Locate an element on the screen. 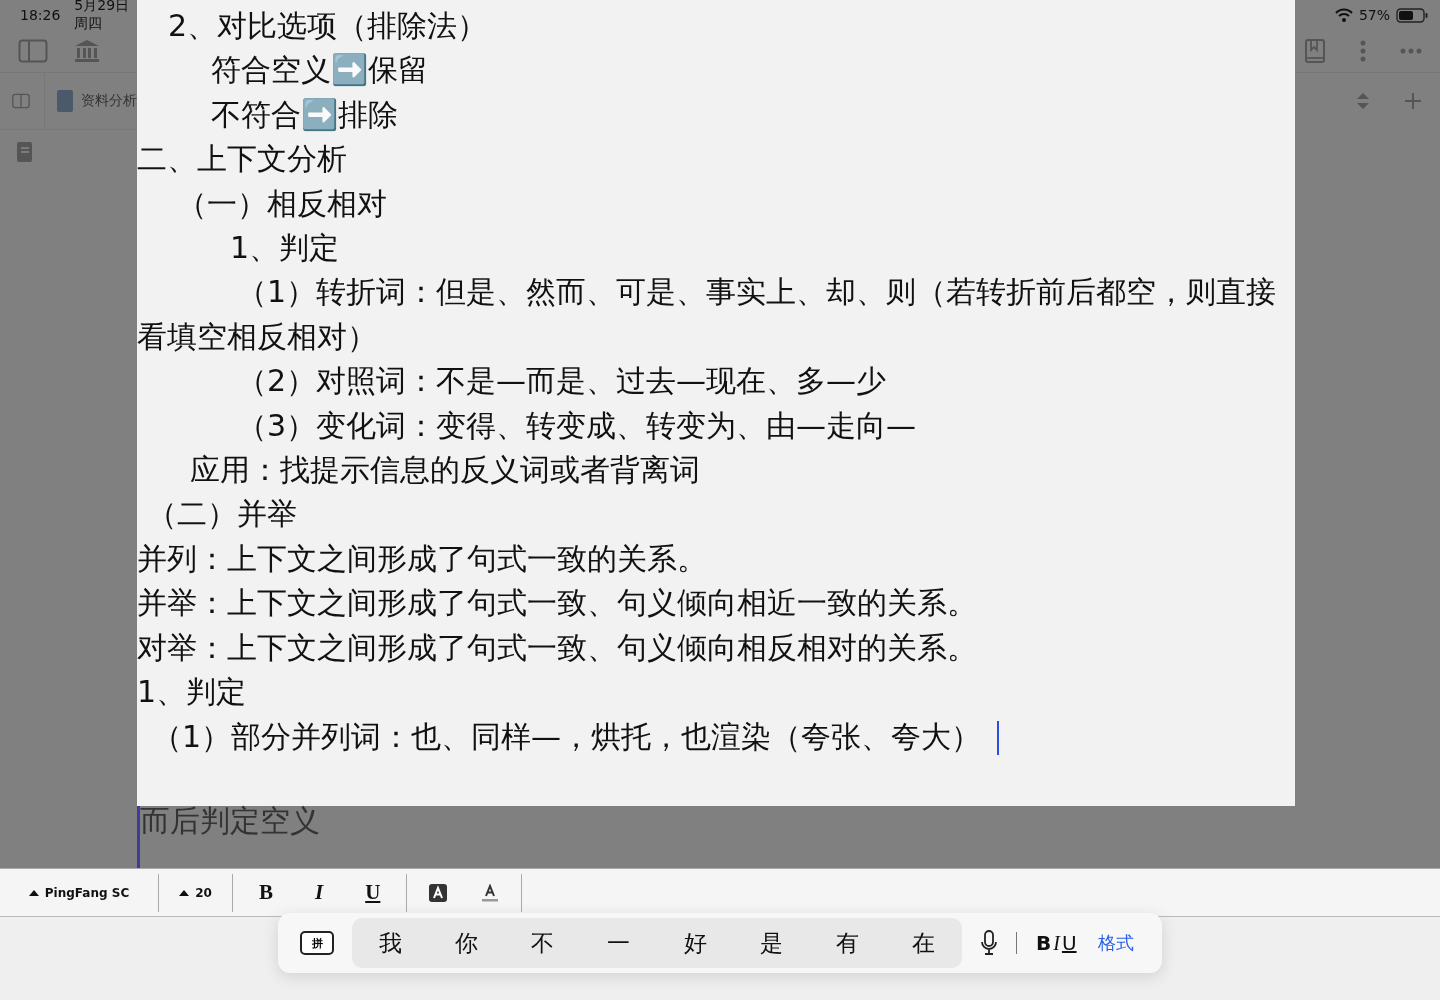  candidate-word: 好 is located at coordinates (695, 943).